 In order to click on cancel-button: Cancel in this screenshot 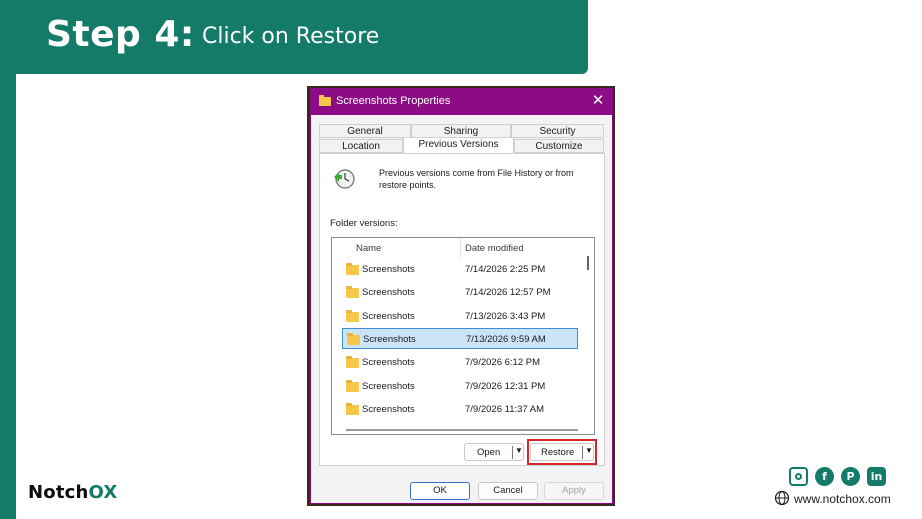, I will do `click(508, 491)`.